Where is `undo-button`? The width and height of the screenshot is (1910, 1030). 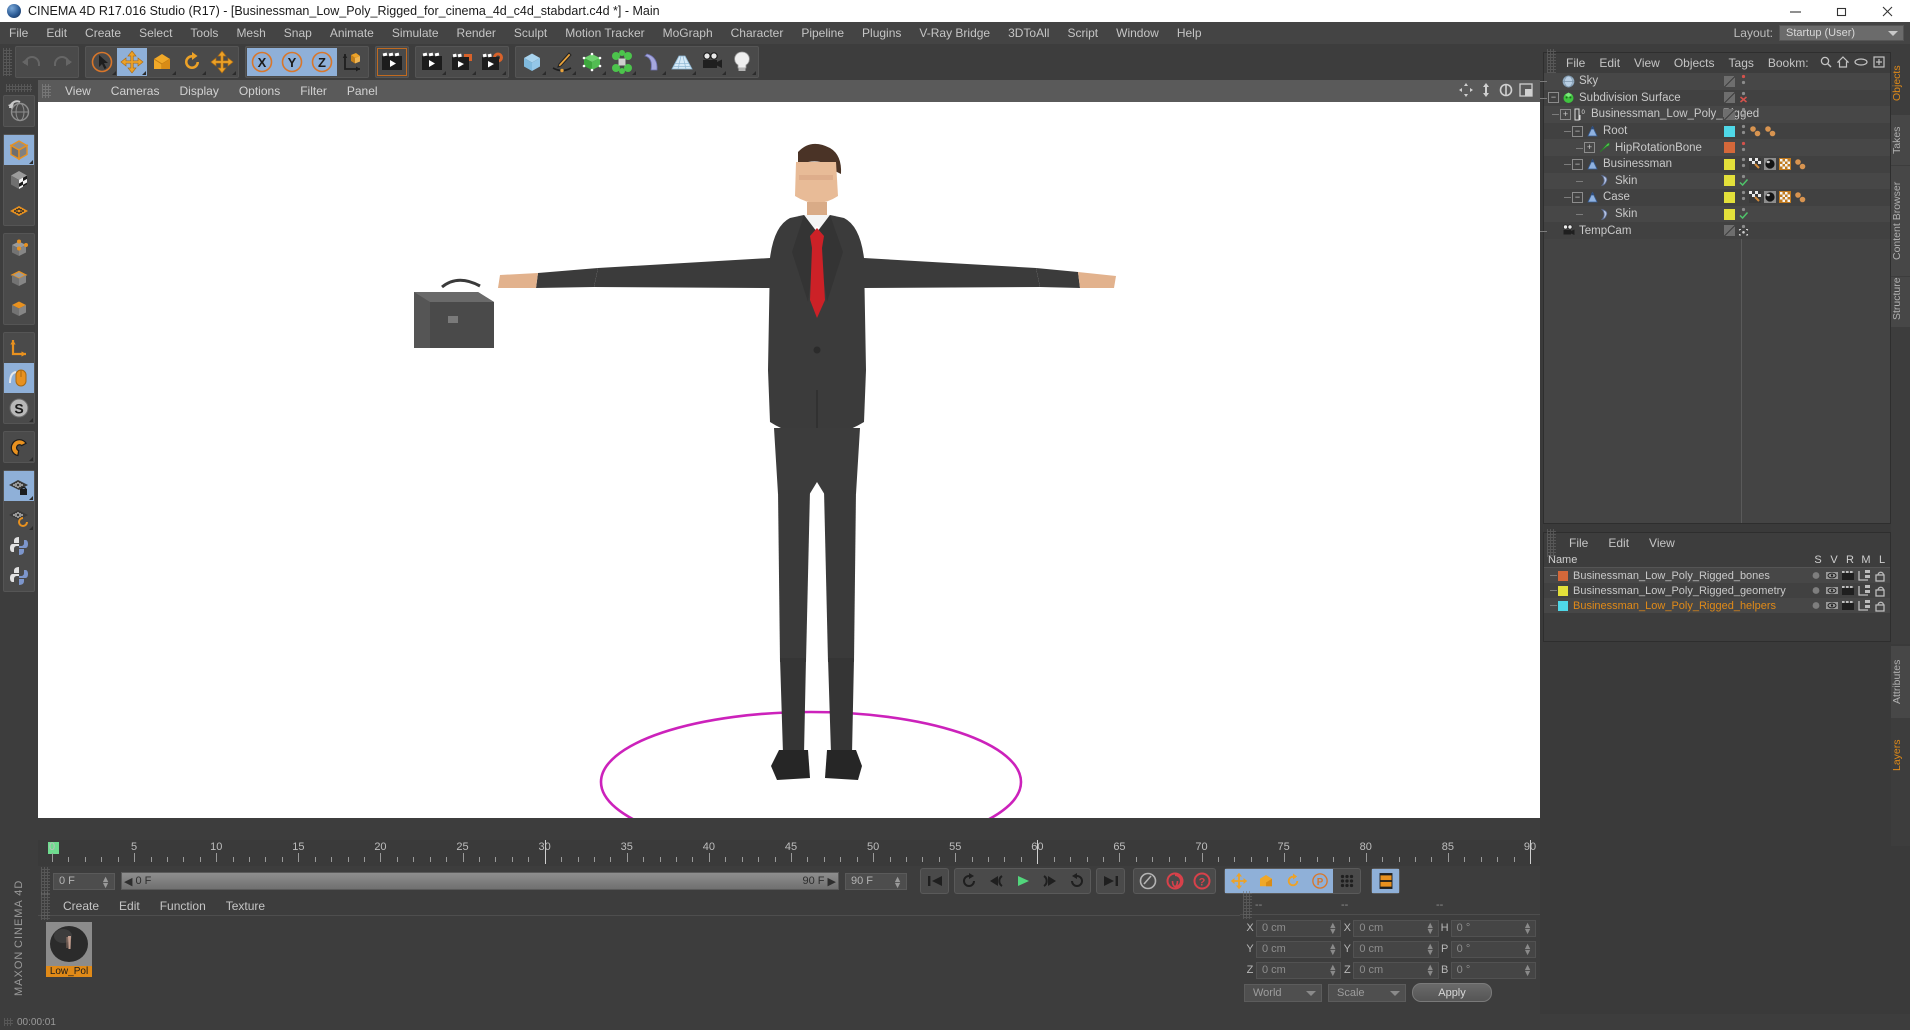 undo-button is located at coordinates (32, 62).